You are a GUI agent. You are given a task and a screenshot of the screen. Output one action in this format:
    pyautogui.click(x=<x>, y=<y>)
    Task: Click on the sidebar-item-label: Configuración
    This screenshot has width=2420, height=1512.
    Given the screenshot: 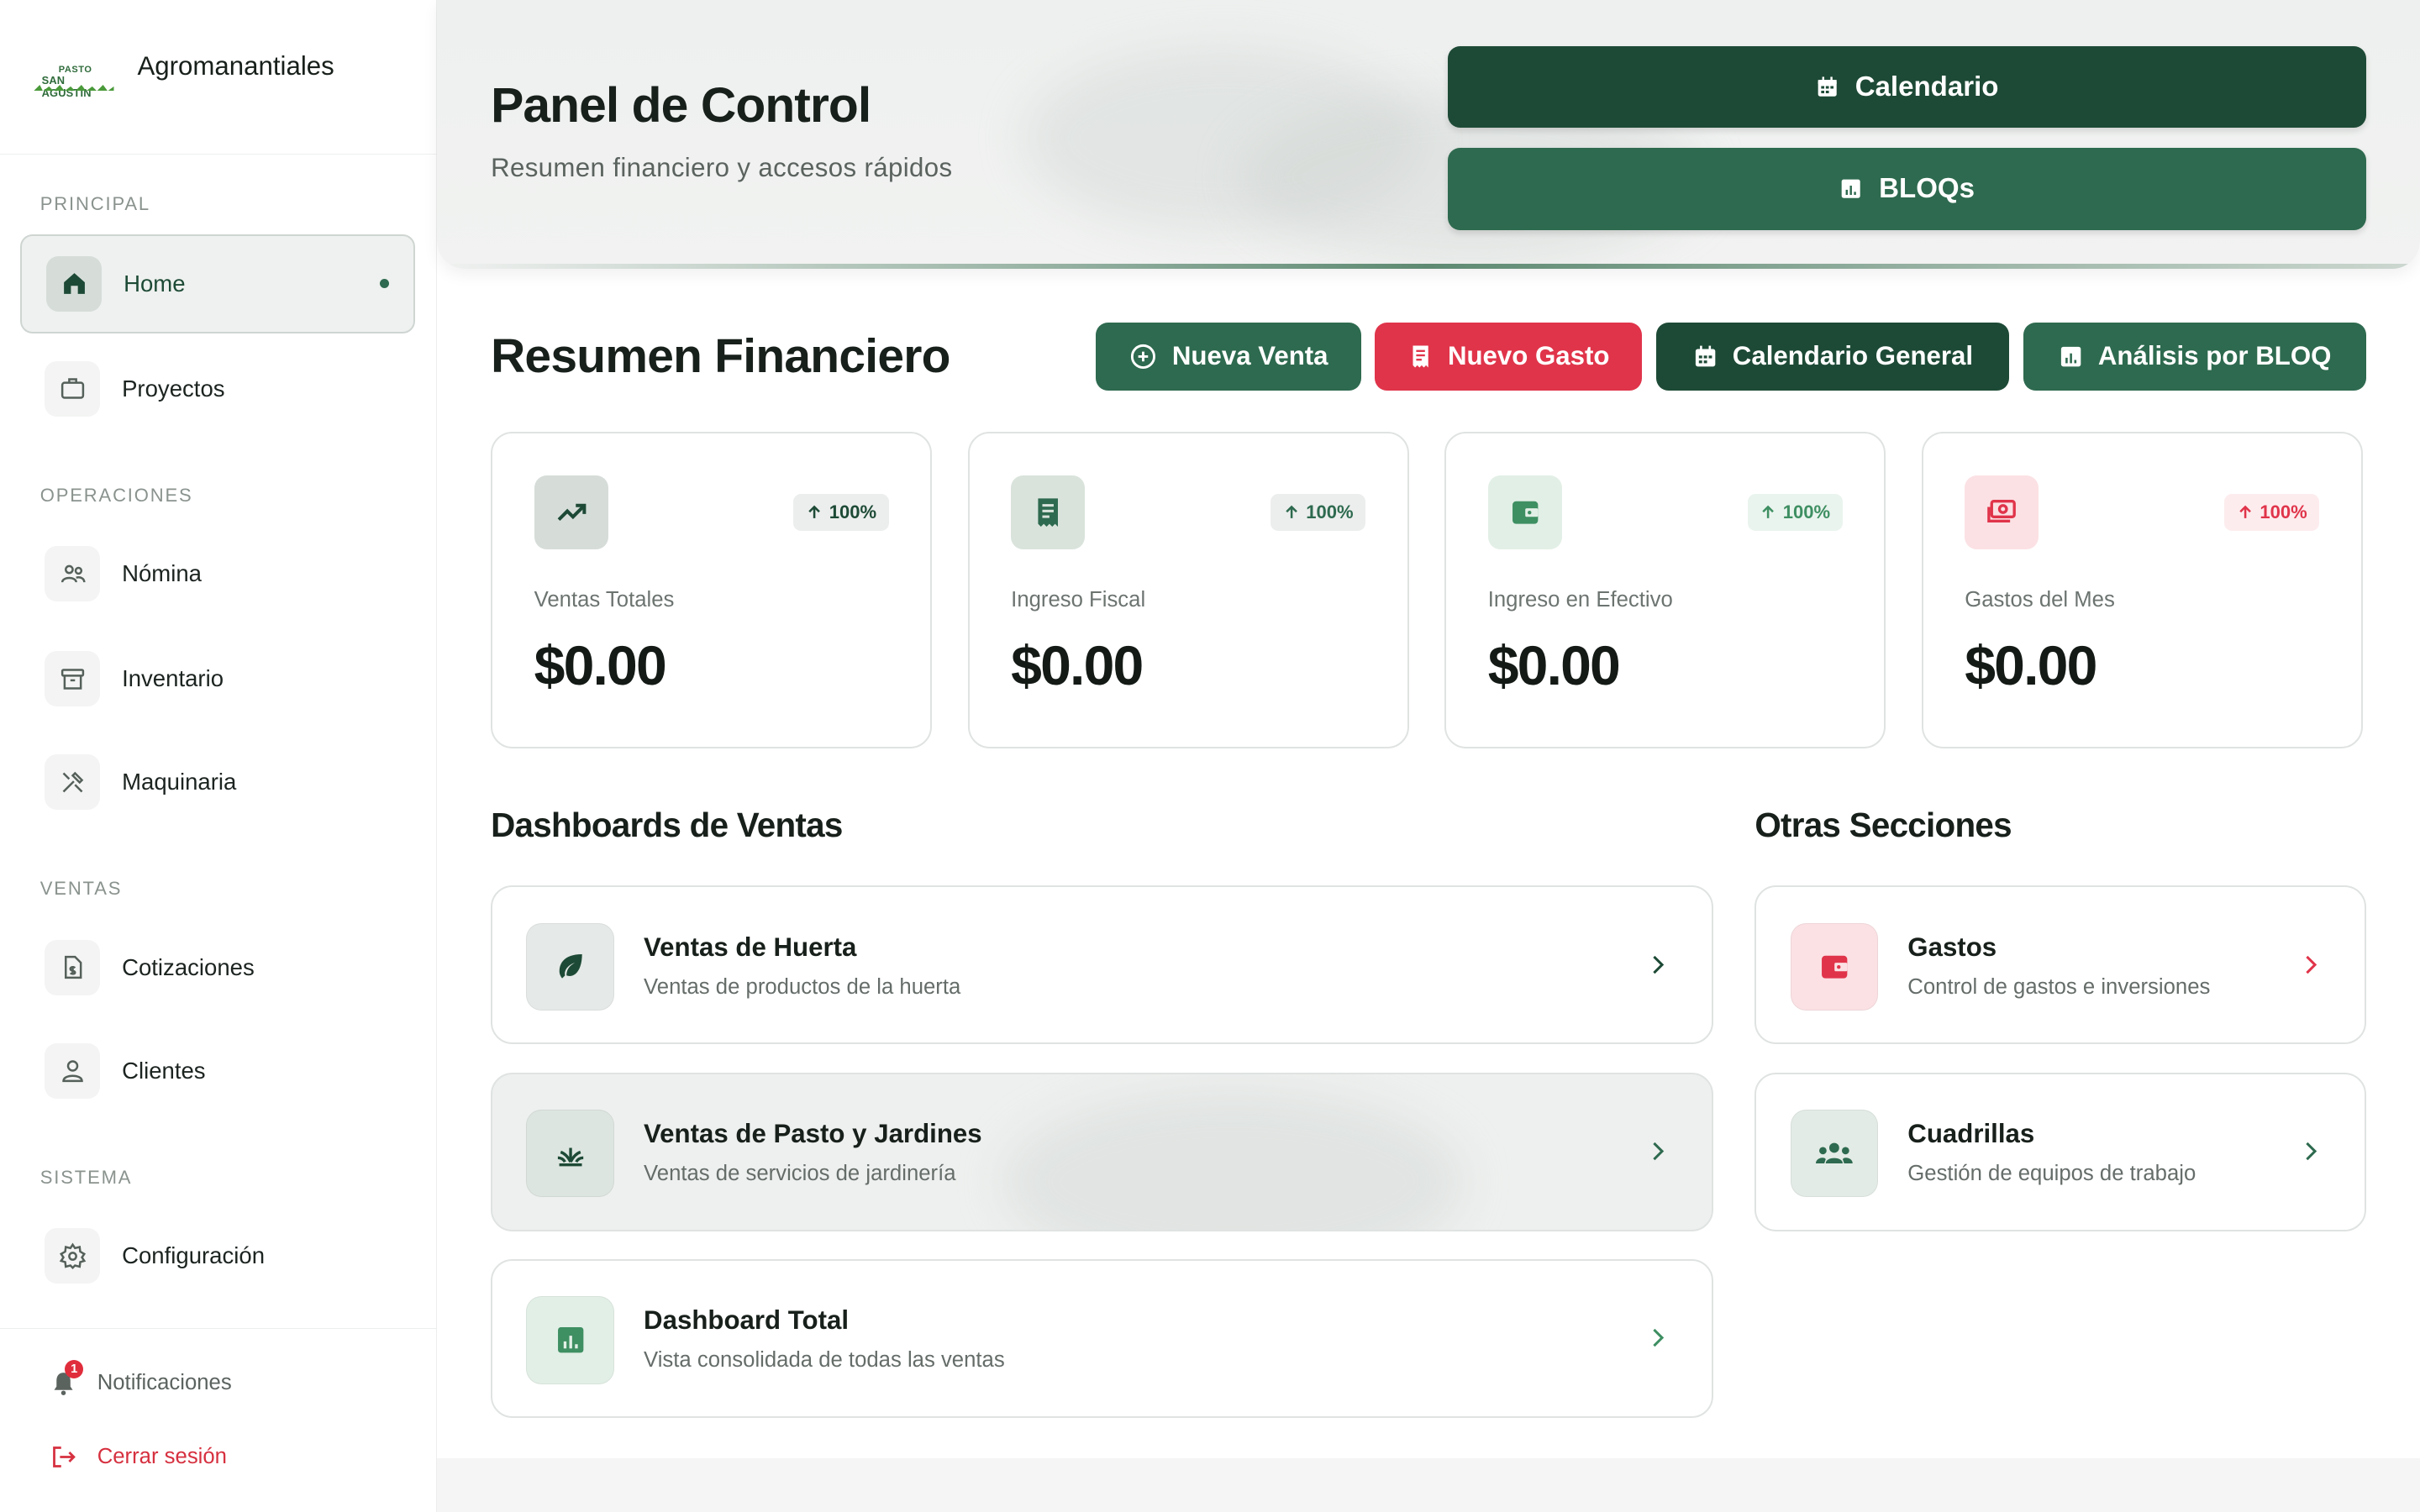 What is the action you would take?
    pyautogui.click(x=194, y=1255)
    